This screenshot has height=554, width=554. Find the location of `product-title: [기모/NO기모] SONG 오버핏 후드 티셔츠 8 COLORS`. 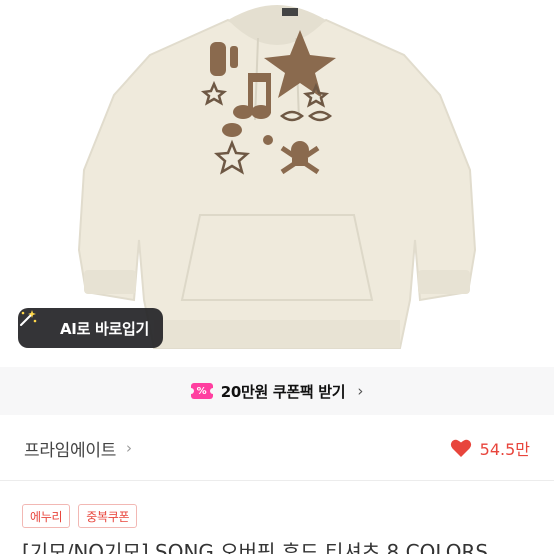

product-title: [기모/NO기모] SONG 오버핏 후드 티셔츠 8 COLORS is located at coordinates (287, 548).